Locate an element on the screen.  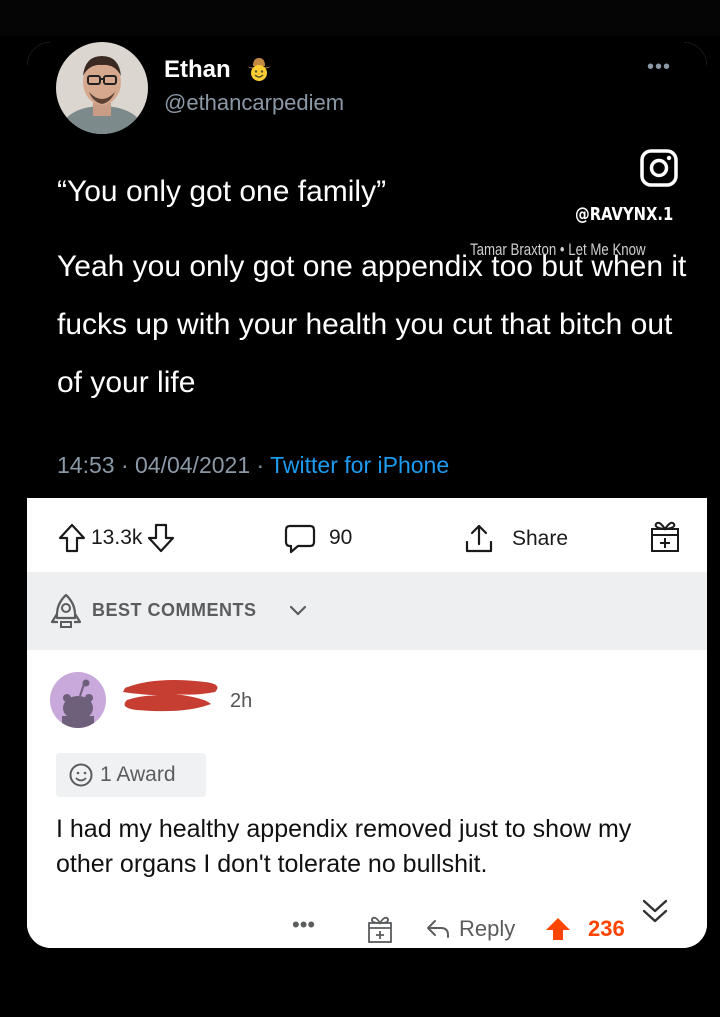
cowboy-emoji-icon is located at coordinates (259, 69).